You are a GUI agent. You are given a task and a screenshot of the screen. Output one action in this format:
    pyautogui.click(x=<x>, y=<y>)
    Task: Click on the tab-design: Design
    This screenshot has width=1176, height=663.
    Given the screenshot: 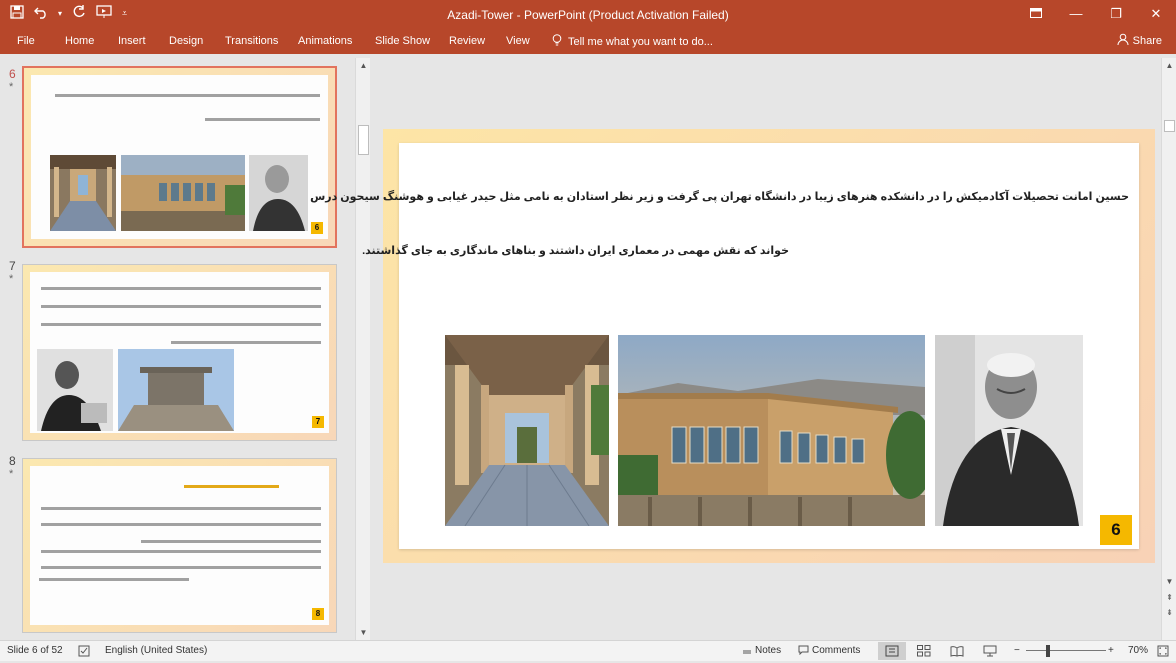 What is the action you would take?
    pyautogui.click(x=186, y=41)
    